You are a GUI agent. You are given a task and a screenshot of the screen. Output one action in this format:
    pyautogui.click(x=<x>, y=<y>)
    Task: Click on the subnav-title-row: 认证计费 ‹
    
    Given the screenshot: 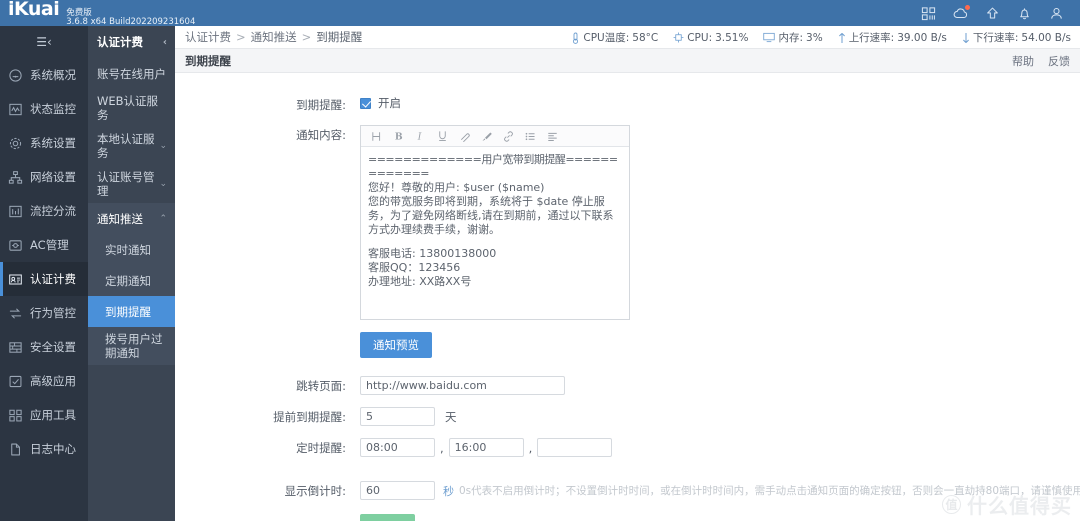 What is the action you would take?
    pyautogui.click(x=131, y=42)
    